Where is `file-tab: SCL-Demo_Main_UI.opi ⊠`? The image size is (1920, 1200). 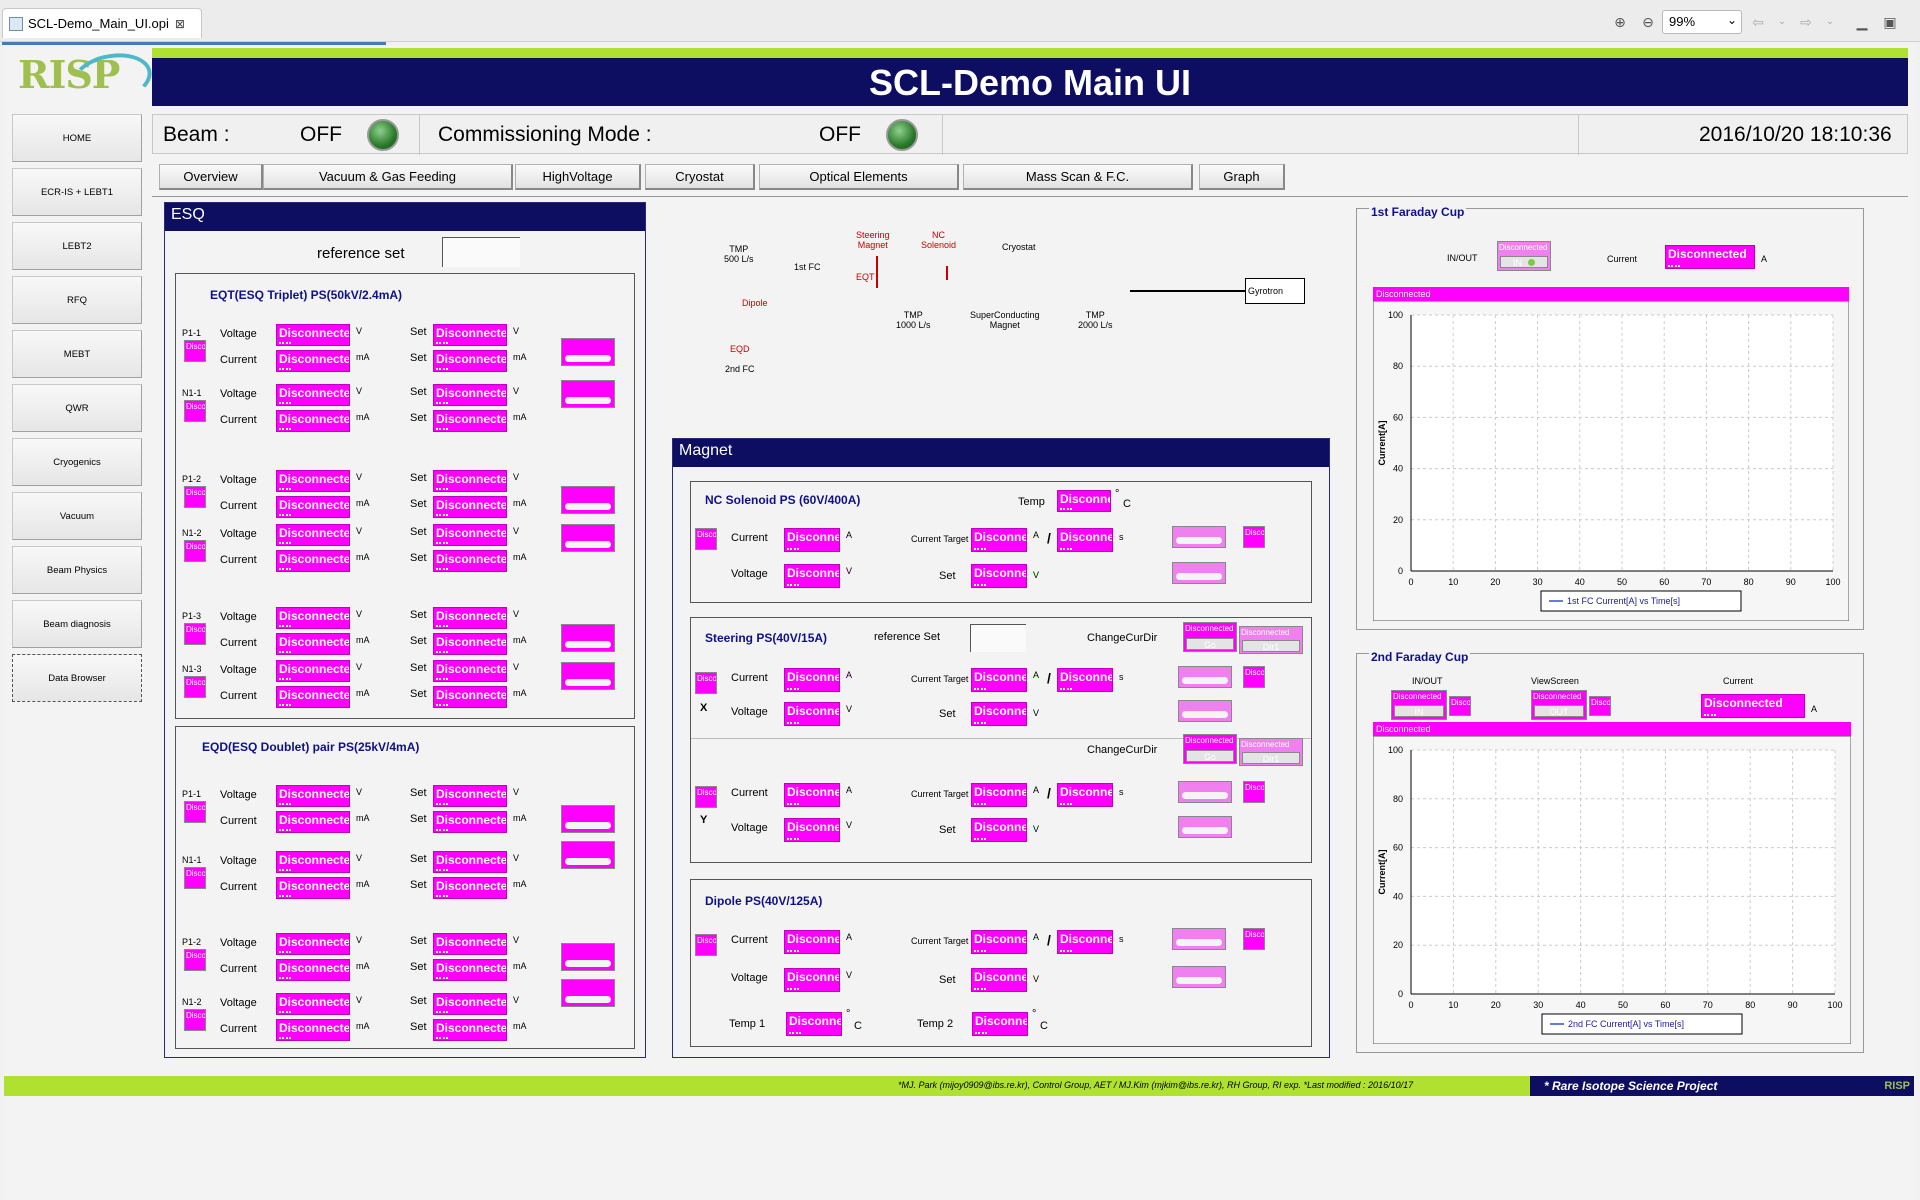
file-tab: SCL-Demo_Main_UI.opi ⊠ is located at coordinates (102, 23).